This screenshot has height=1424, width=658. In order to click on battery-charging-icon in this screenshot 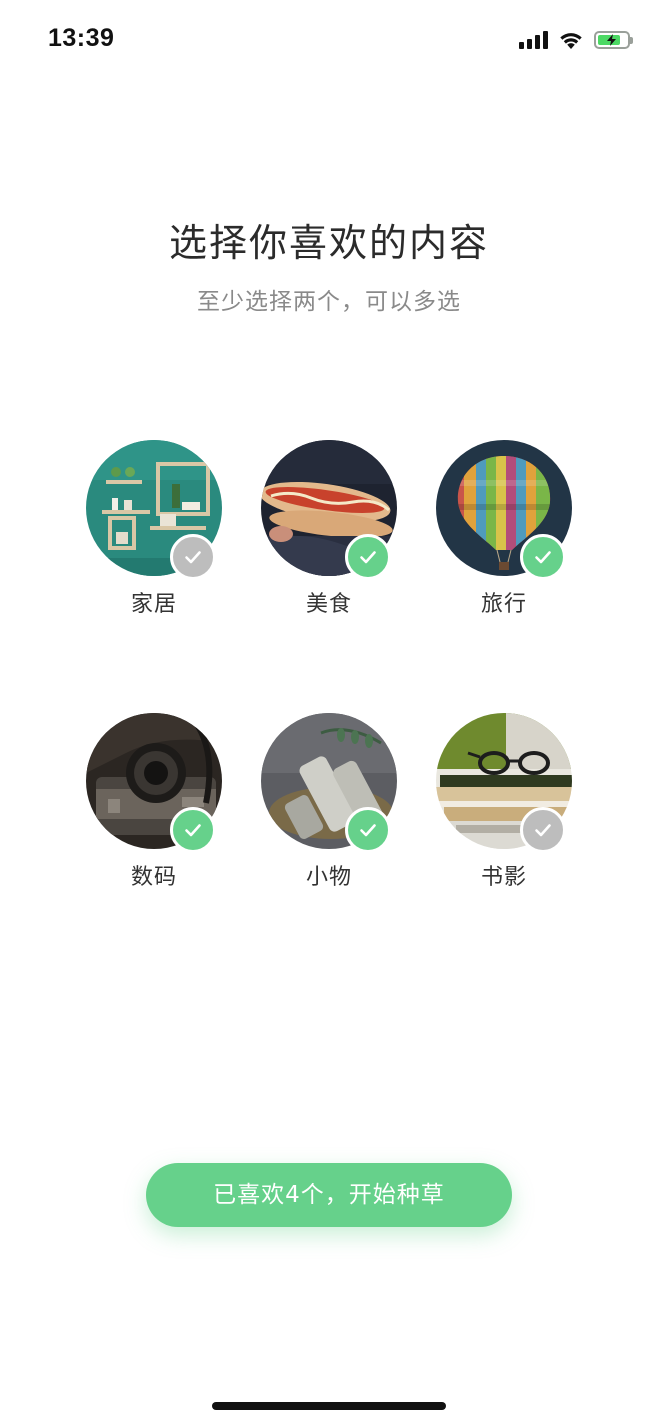, I will do `click(613, 40)`.